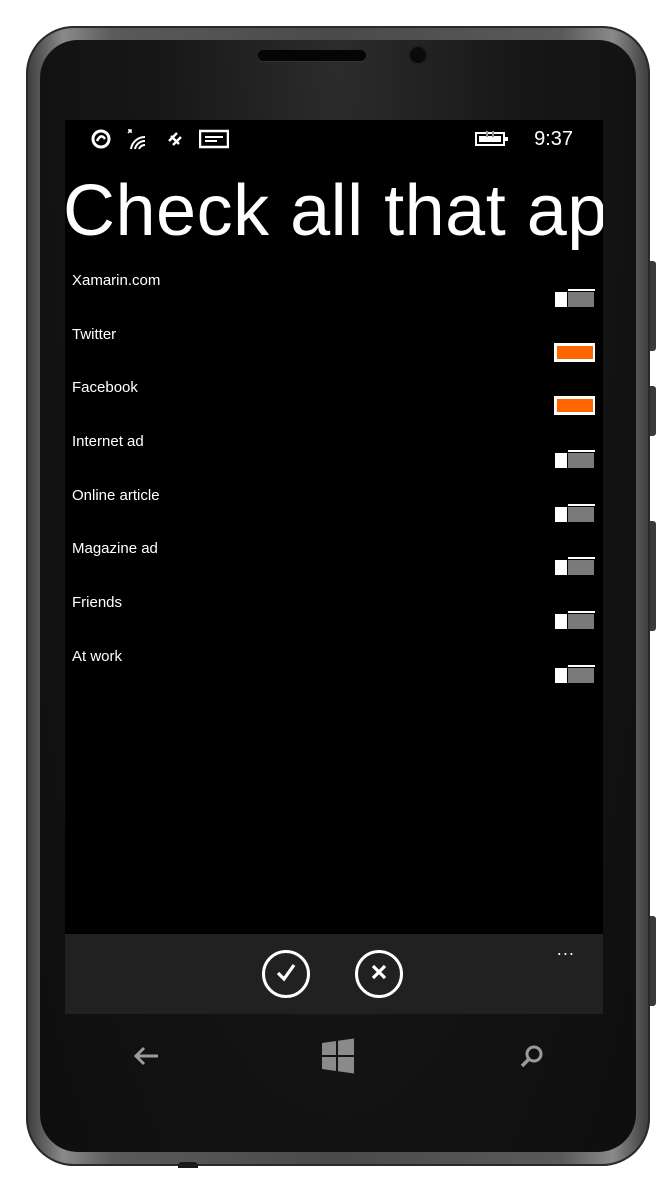  Describe the element at coordinates (334, 563) in the screenshot. I see `list-item: Magazine ad` at that location.